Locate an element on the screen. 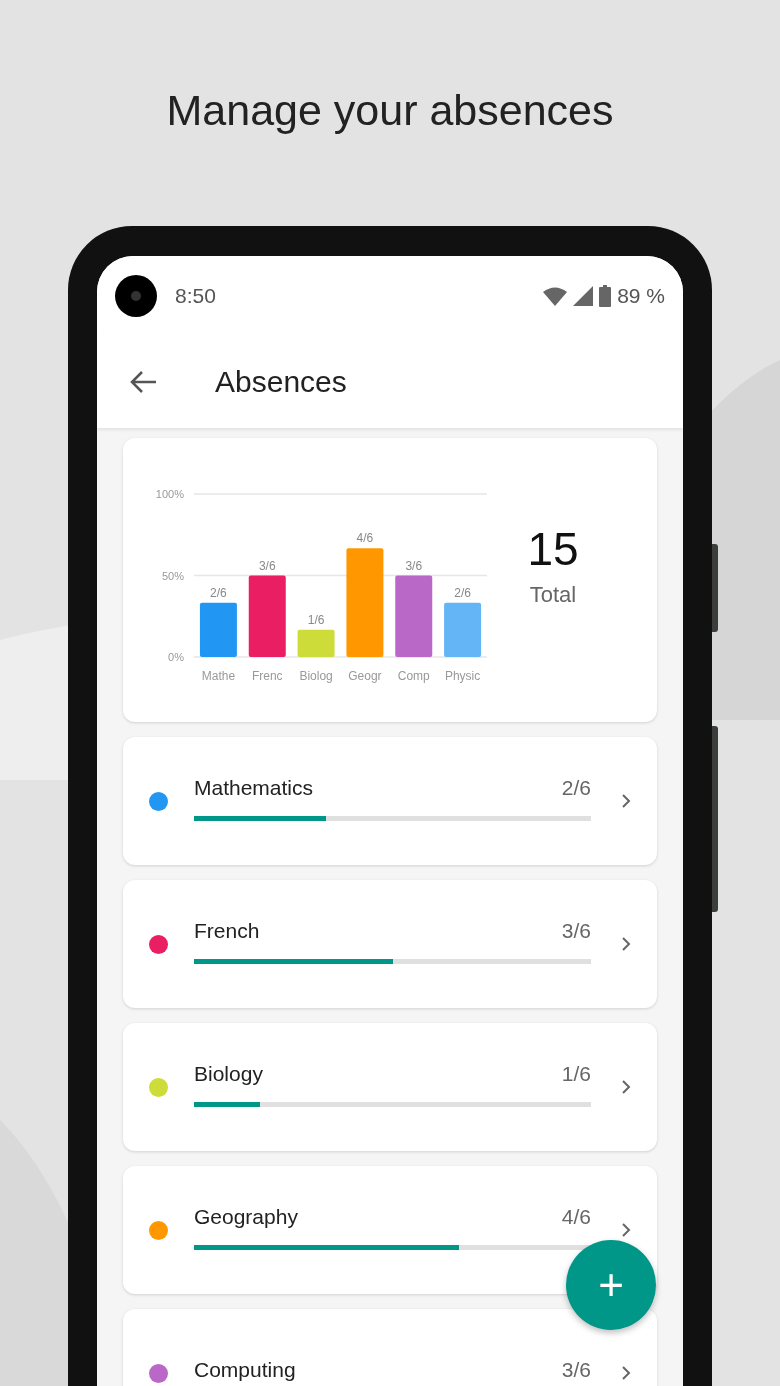  subject-name: Biology is located at coordinates (228, 1073).